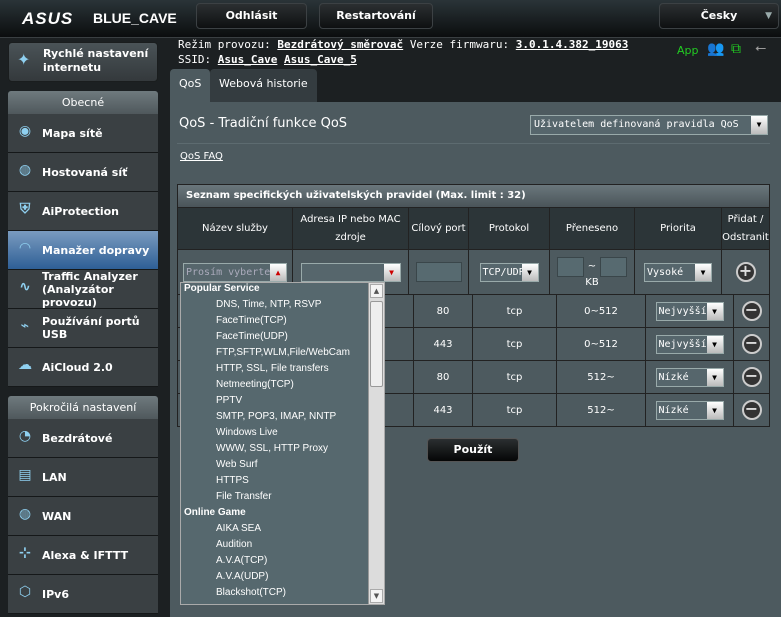  What do you see at coordinates (282, 339) in the screenshot?
I see `list-item: FaceTime(UDP)` at bounding box center [282, 339].